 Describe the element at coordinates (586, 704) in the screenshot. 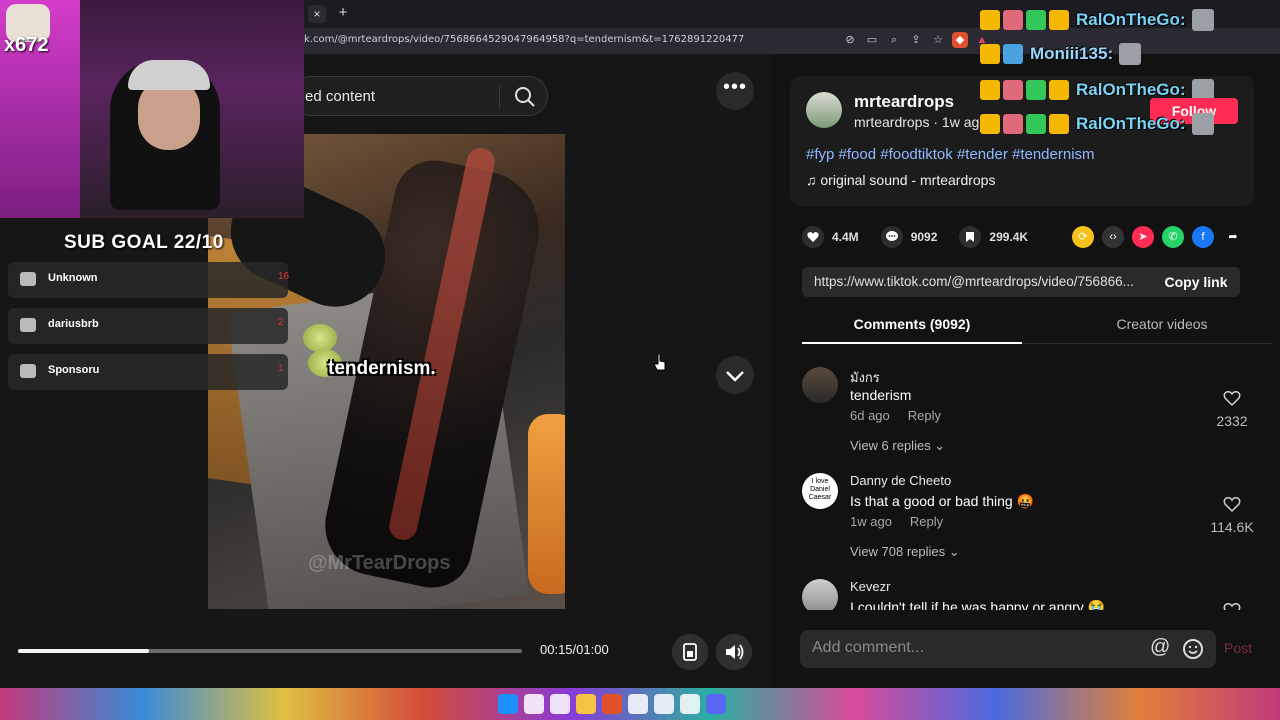

I see `folder-icon` at that location.